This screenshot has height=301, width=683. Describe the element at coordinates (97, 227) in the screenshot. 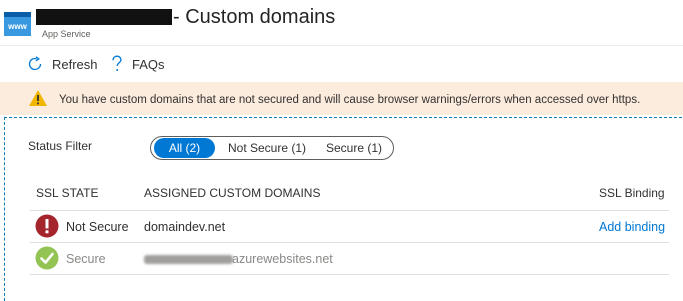

I see `row-ssl-state: Not Secure` at that location.